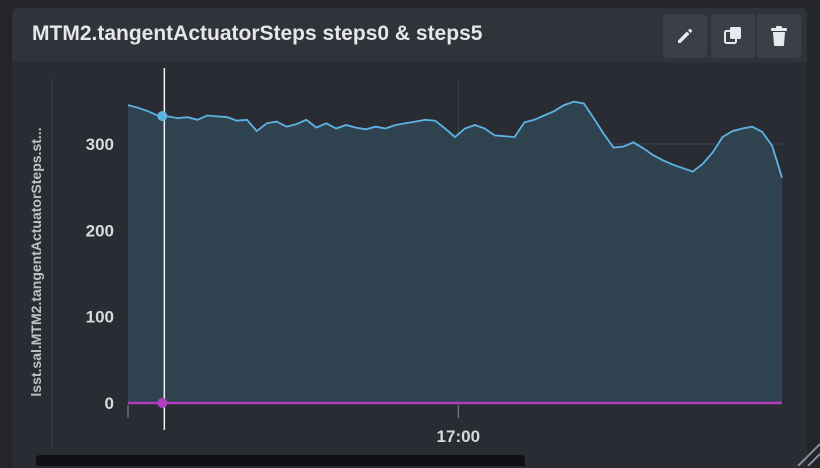  I want to click on y-tick-label: 100, so click(100, 317).